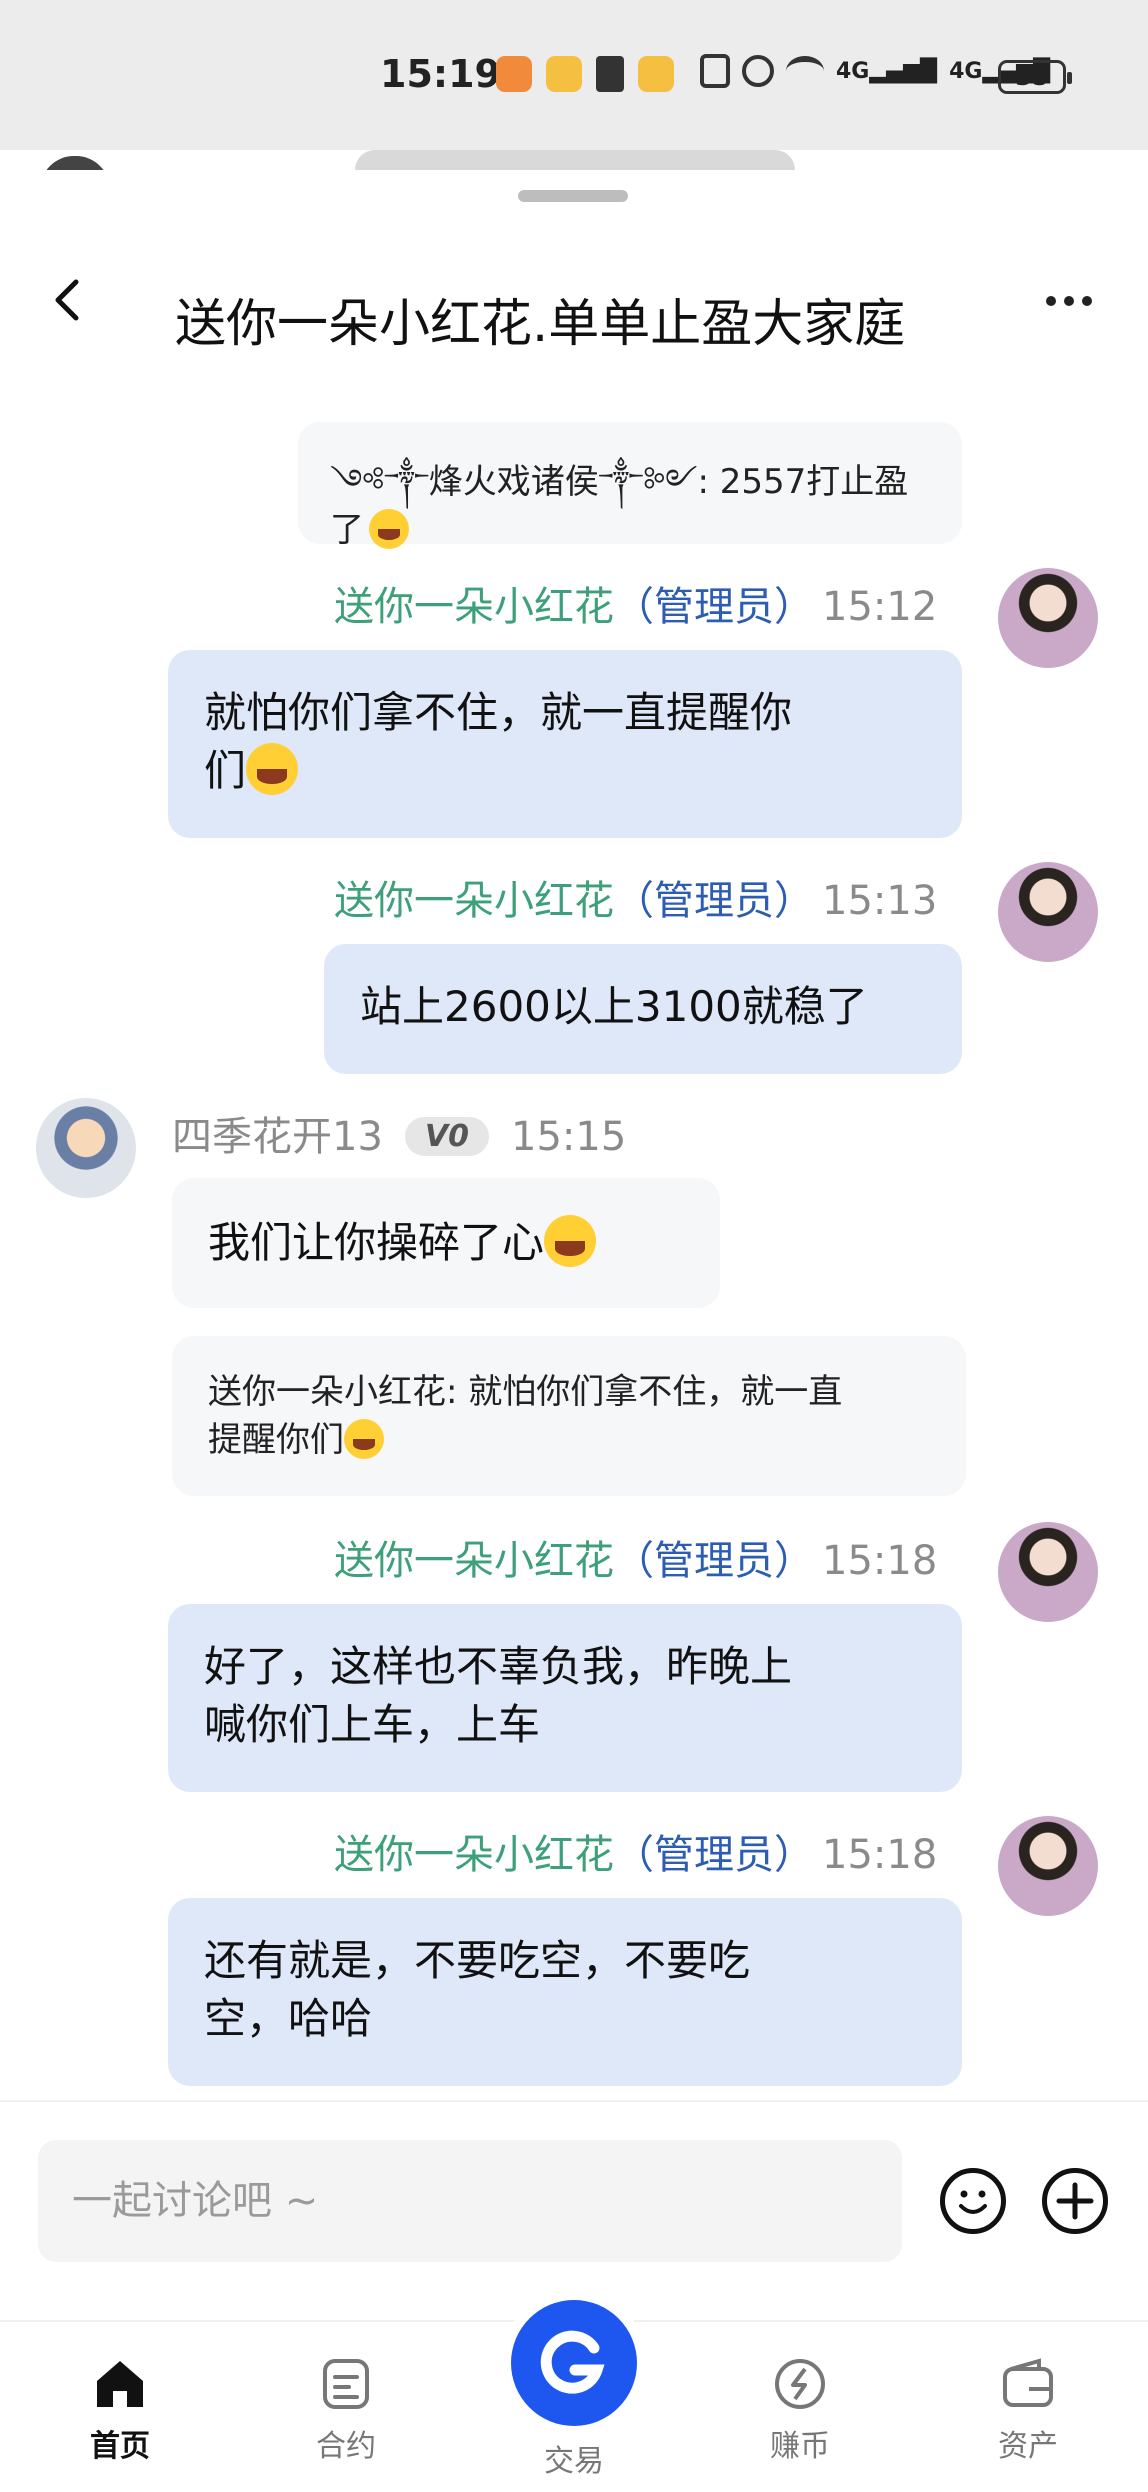  What do you see at coordinates (805, 71) in the screenshot?
I see `wifi-icon` at bounding box center [805, 71].